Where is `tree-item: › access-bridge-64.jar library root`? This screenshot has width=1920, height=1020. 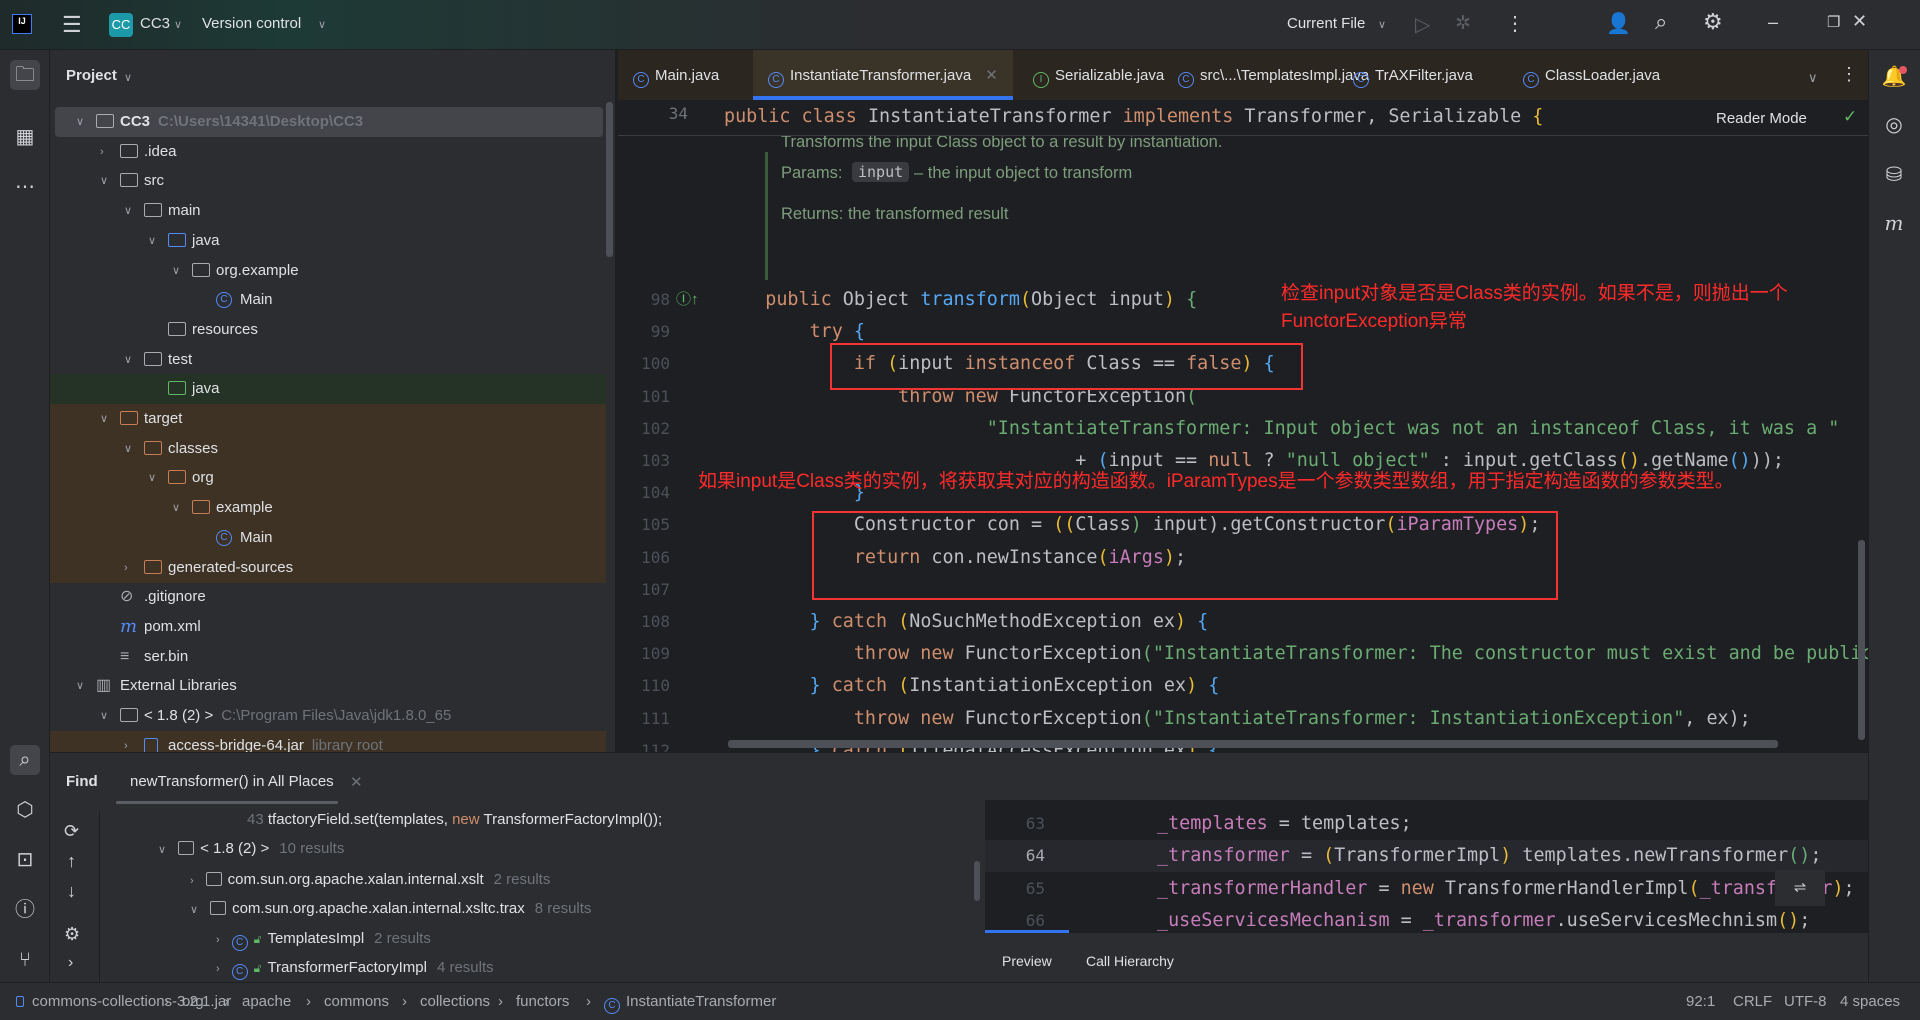 tree-item: › access-bridge-64.jar library root is located at coordinates (328, 741).